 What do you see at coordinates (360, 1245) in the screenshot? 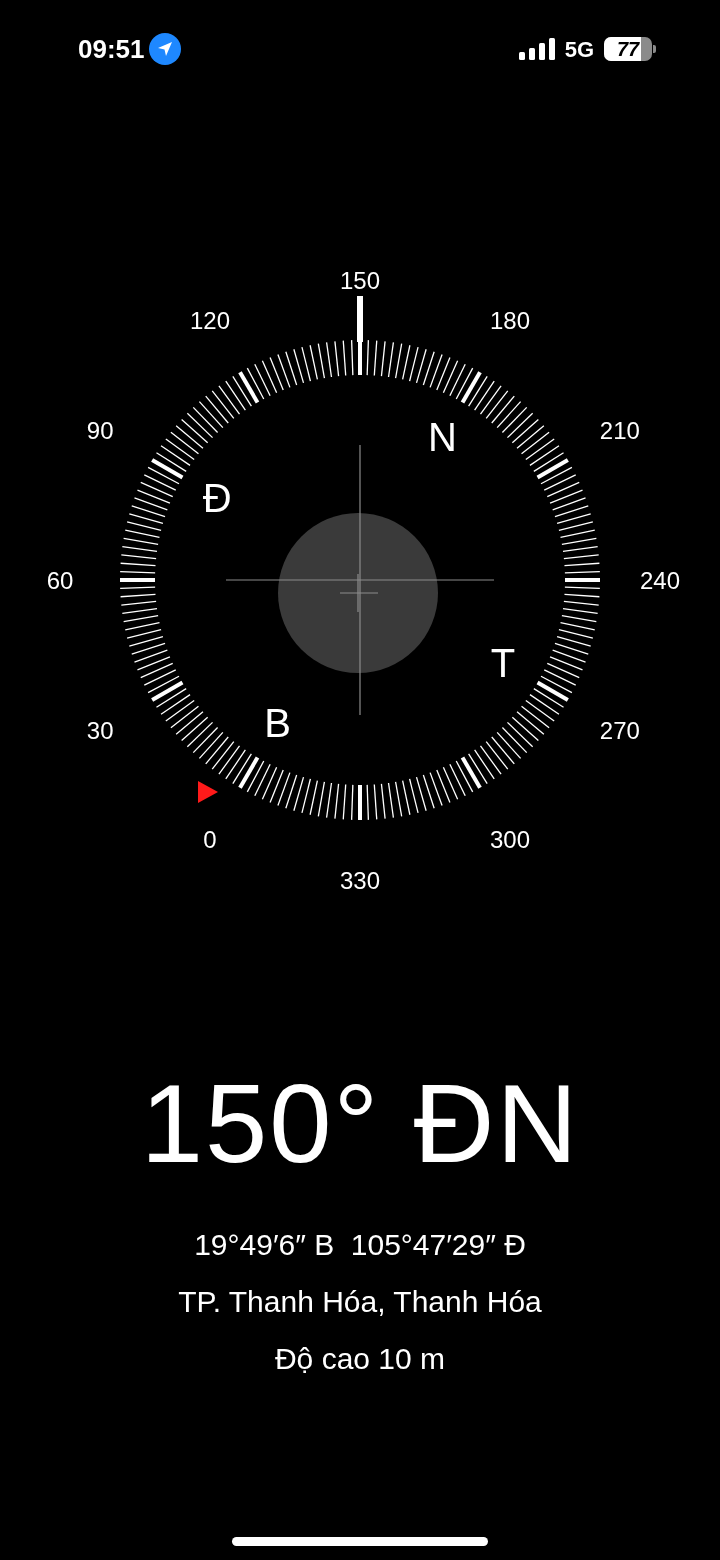
I see `coordinates-text: 19°49′6″ B 105°47′29″ Đ` at bounding box center [360, 1245].